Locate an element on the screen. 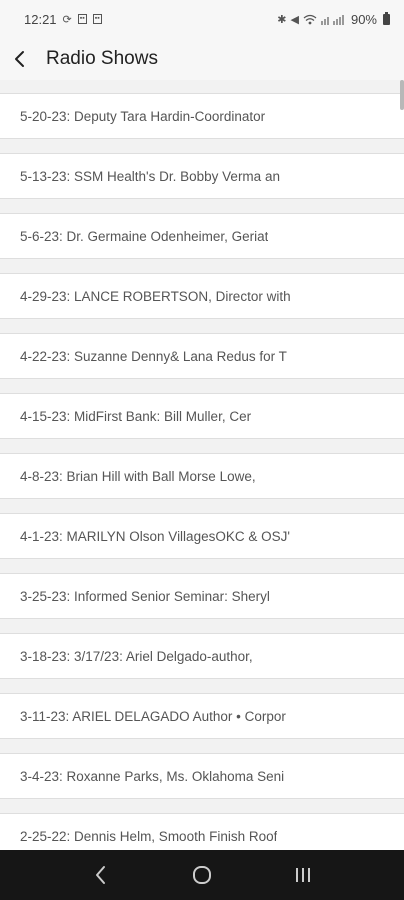 This screenshot has width=404, height=900. scrollbar is located at coordinates (402, 95).